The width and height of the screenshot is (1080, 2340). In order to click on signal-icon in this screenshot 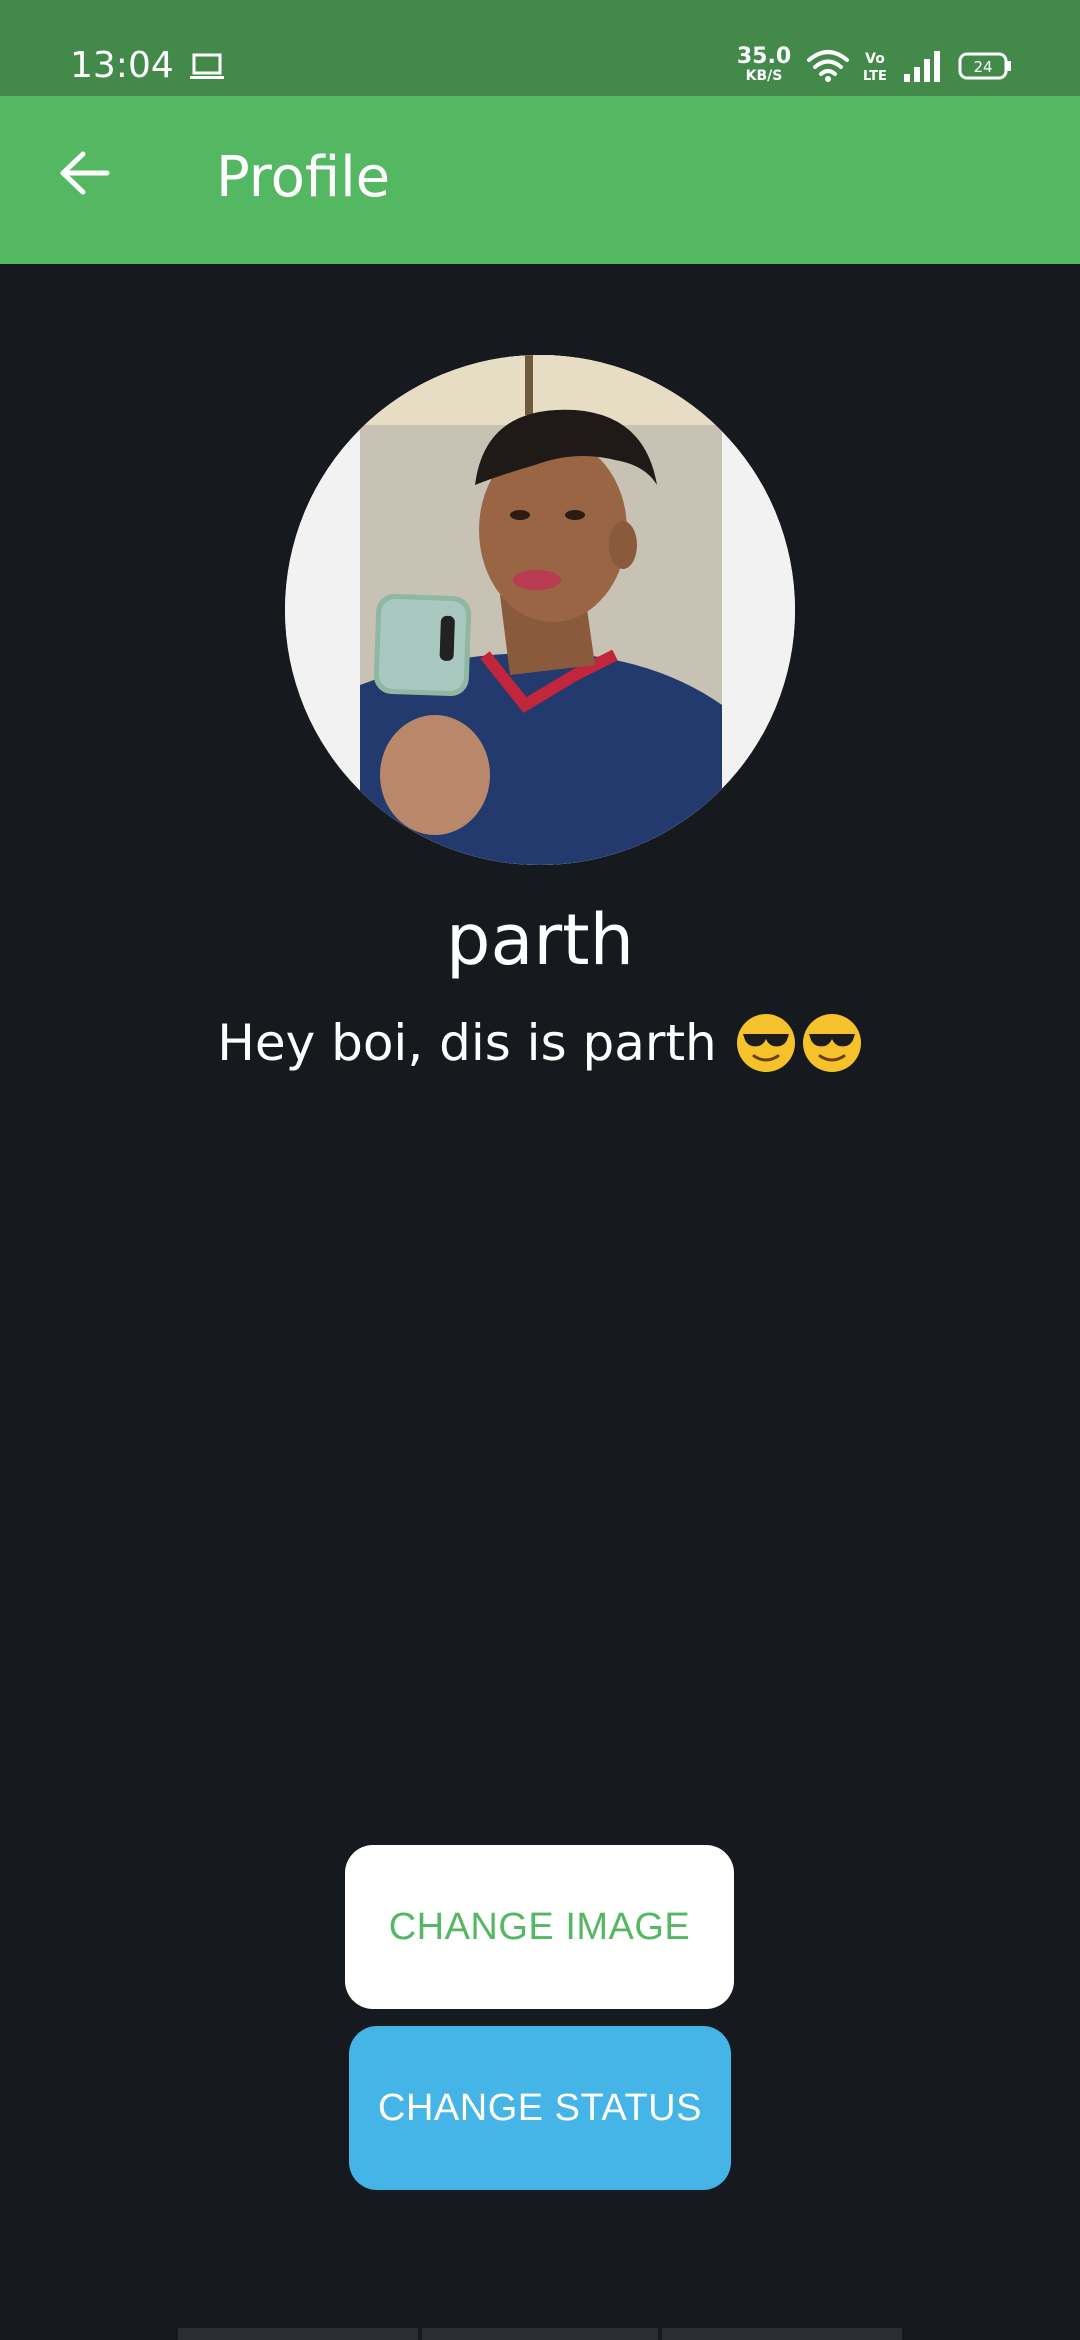, I will do `click(922, 66)`.